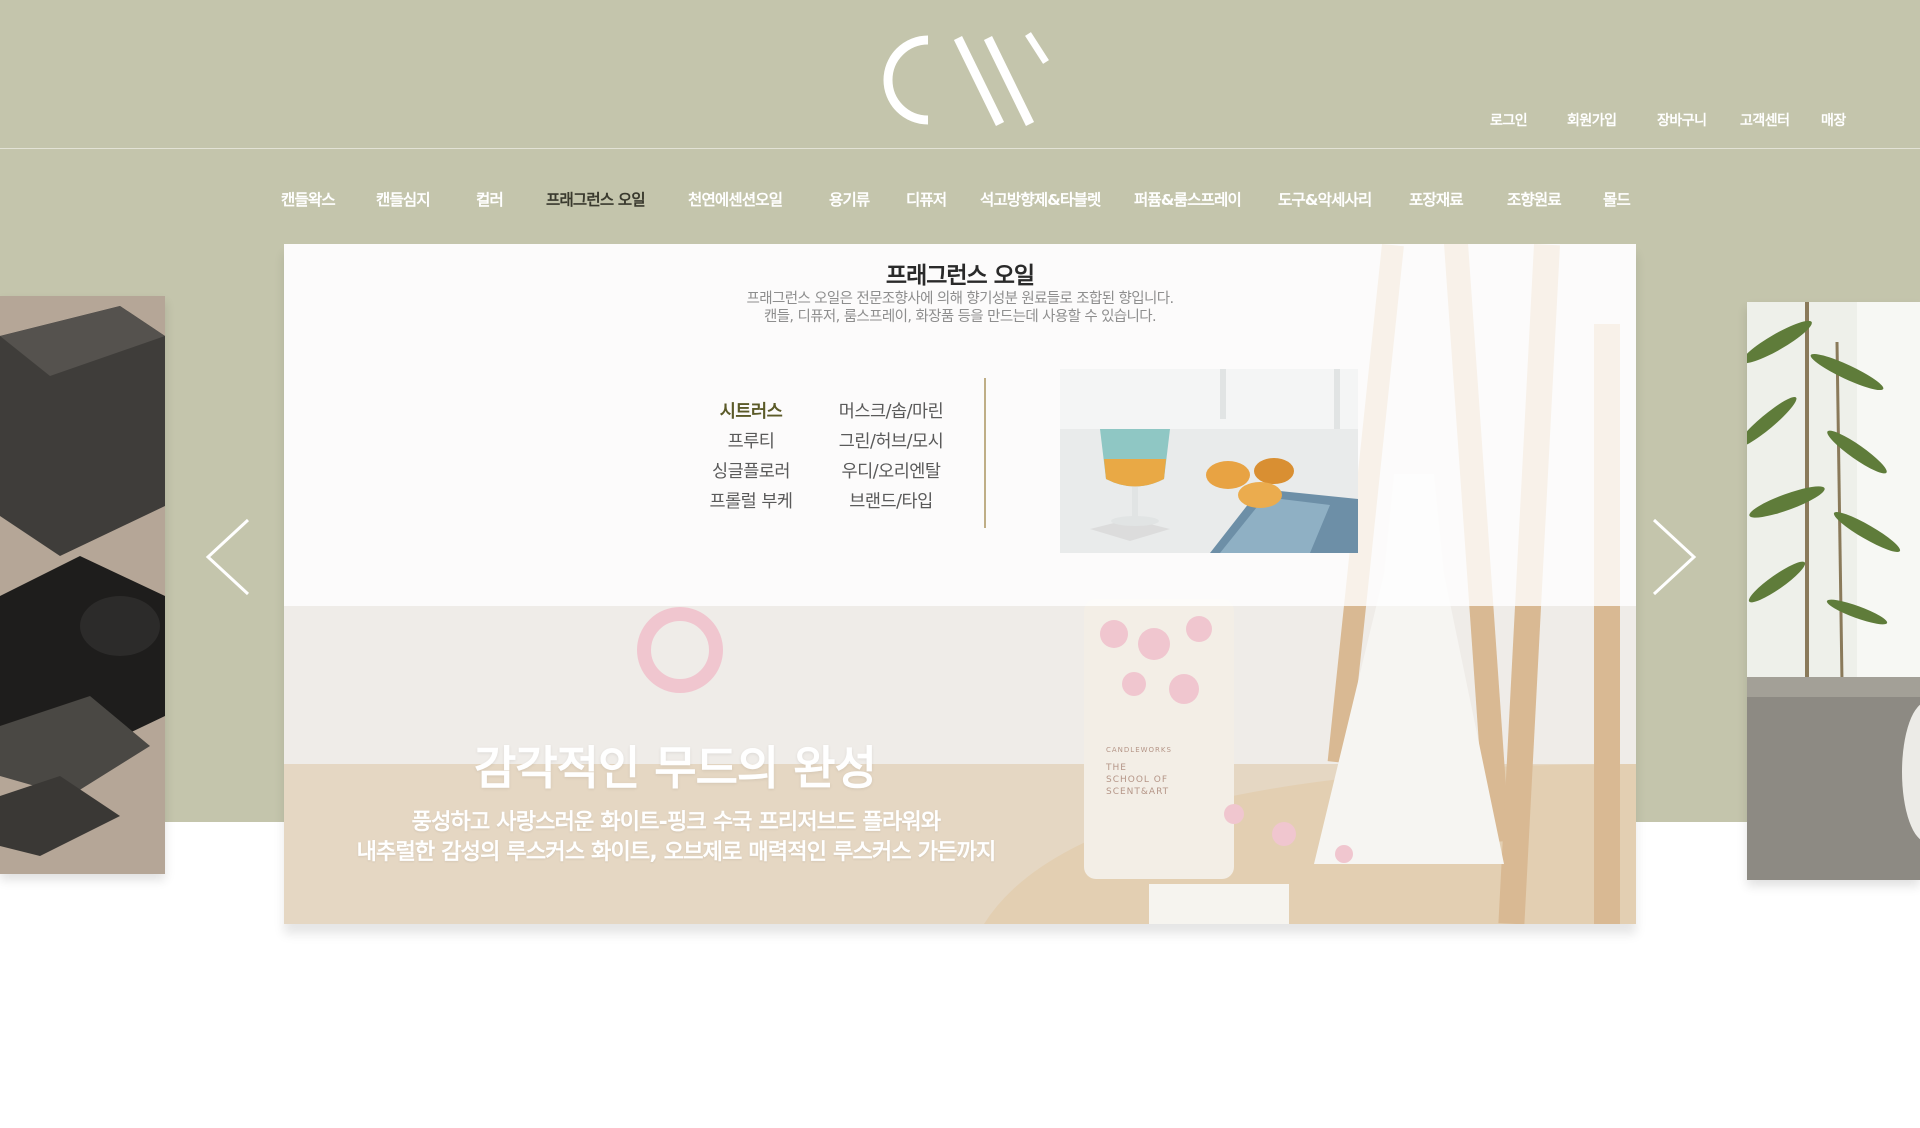 The width and height of the screenshot is (1920, 1128). What do you see at coordinates (849, 199) in the screenshot?
I see `nav-containers: 용기류` at bounding box center [849, 199].